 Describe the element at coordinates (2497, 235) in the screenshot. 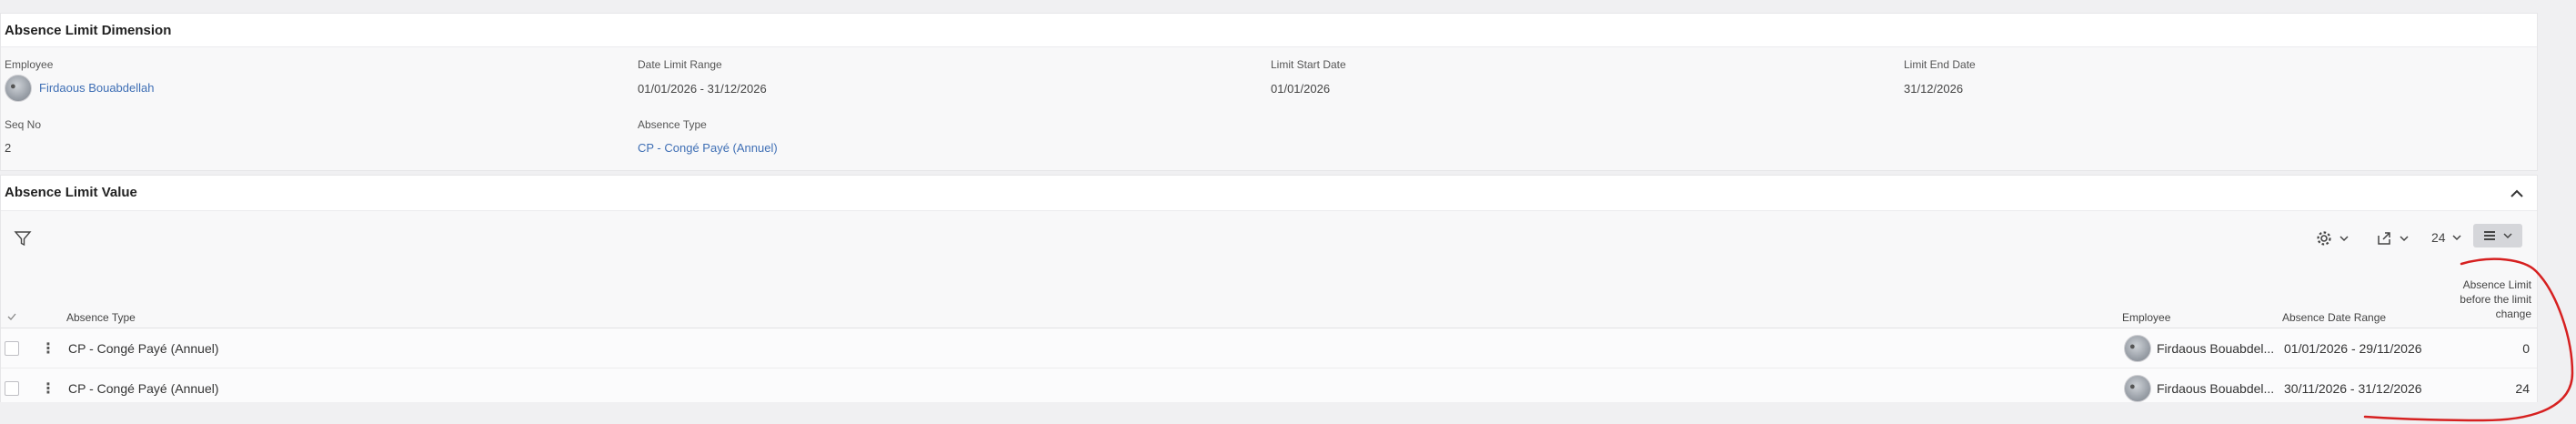

I see `view-mode-button` at that location.